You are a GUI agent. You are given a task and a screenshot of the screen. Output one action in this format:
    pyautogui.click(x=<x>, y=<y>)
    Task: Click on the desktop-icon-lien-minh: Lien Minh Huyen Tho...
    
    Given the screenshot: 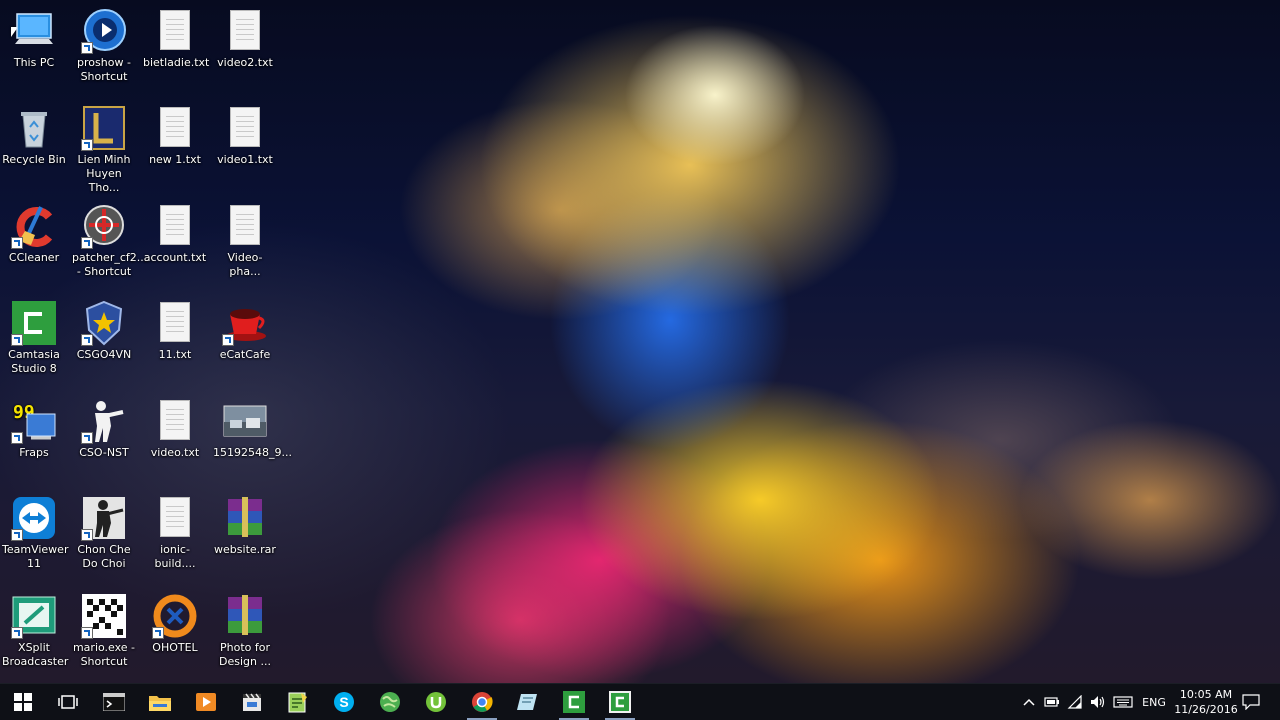 What is the action you would take?
    pyautogui.click(x=104, y=146)
    